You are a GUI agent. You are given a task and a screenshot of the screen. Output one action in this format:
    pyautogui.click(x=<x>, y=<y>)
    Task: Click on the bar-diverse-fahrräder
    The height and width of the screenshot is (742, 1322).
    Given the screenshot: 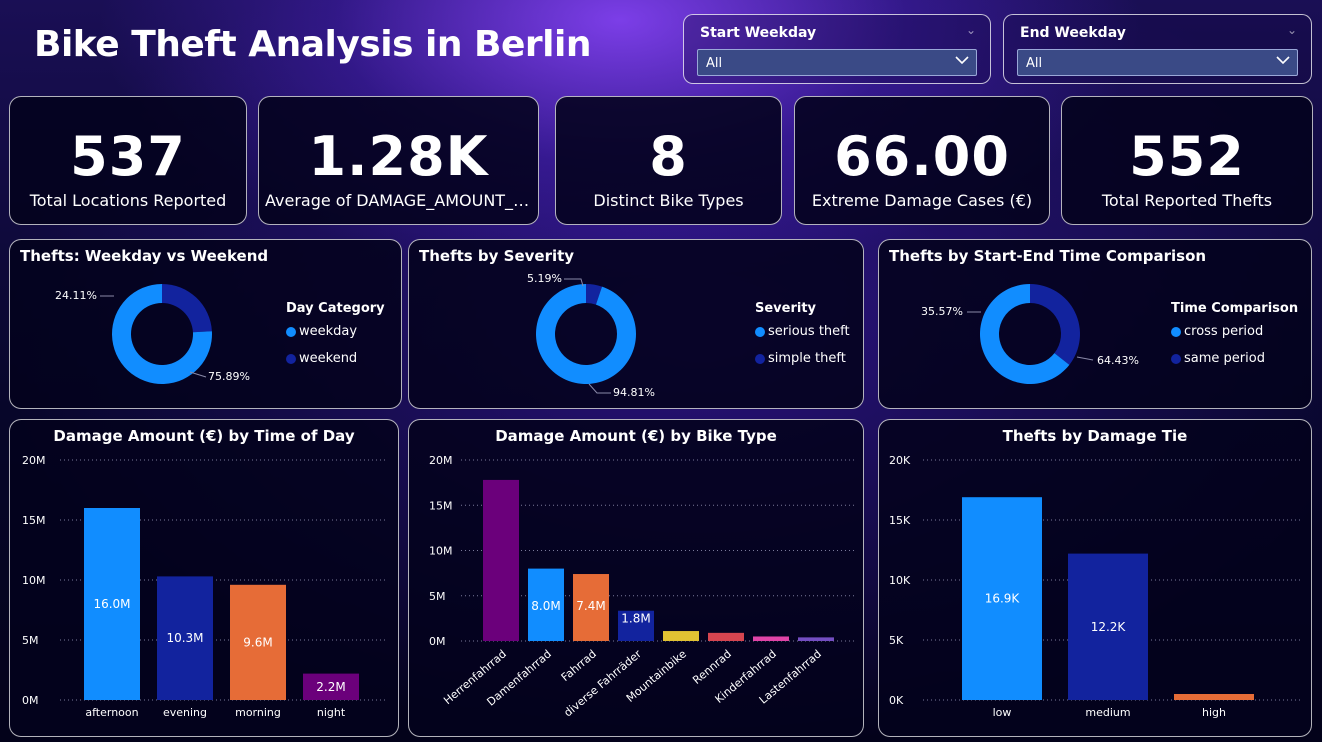 What is the action you would take?
    pyautogui.click(x=636, y=632)
    